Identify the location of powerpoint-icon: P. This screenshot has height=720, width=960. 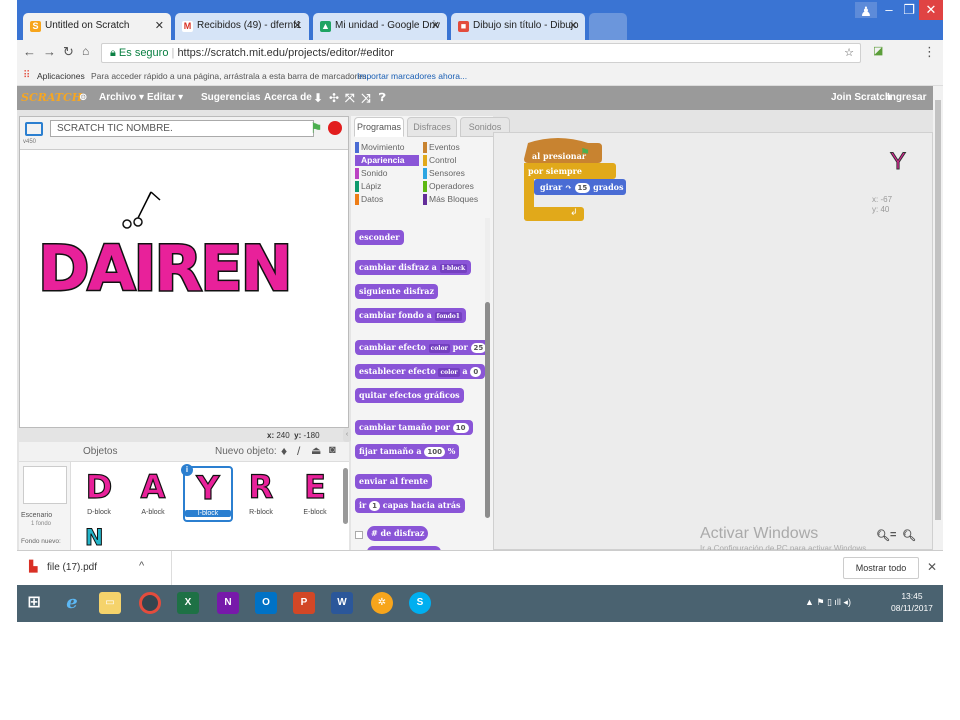
(304, 603).